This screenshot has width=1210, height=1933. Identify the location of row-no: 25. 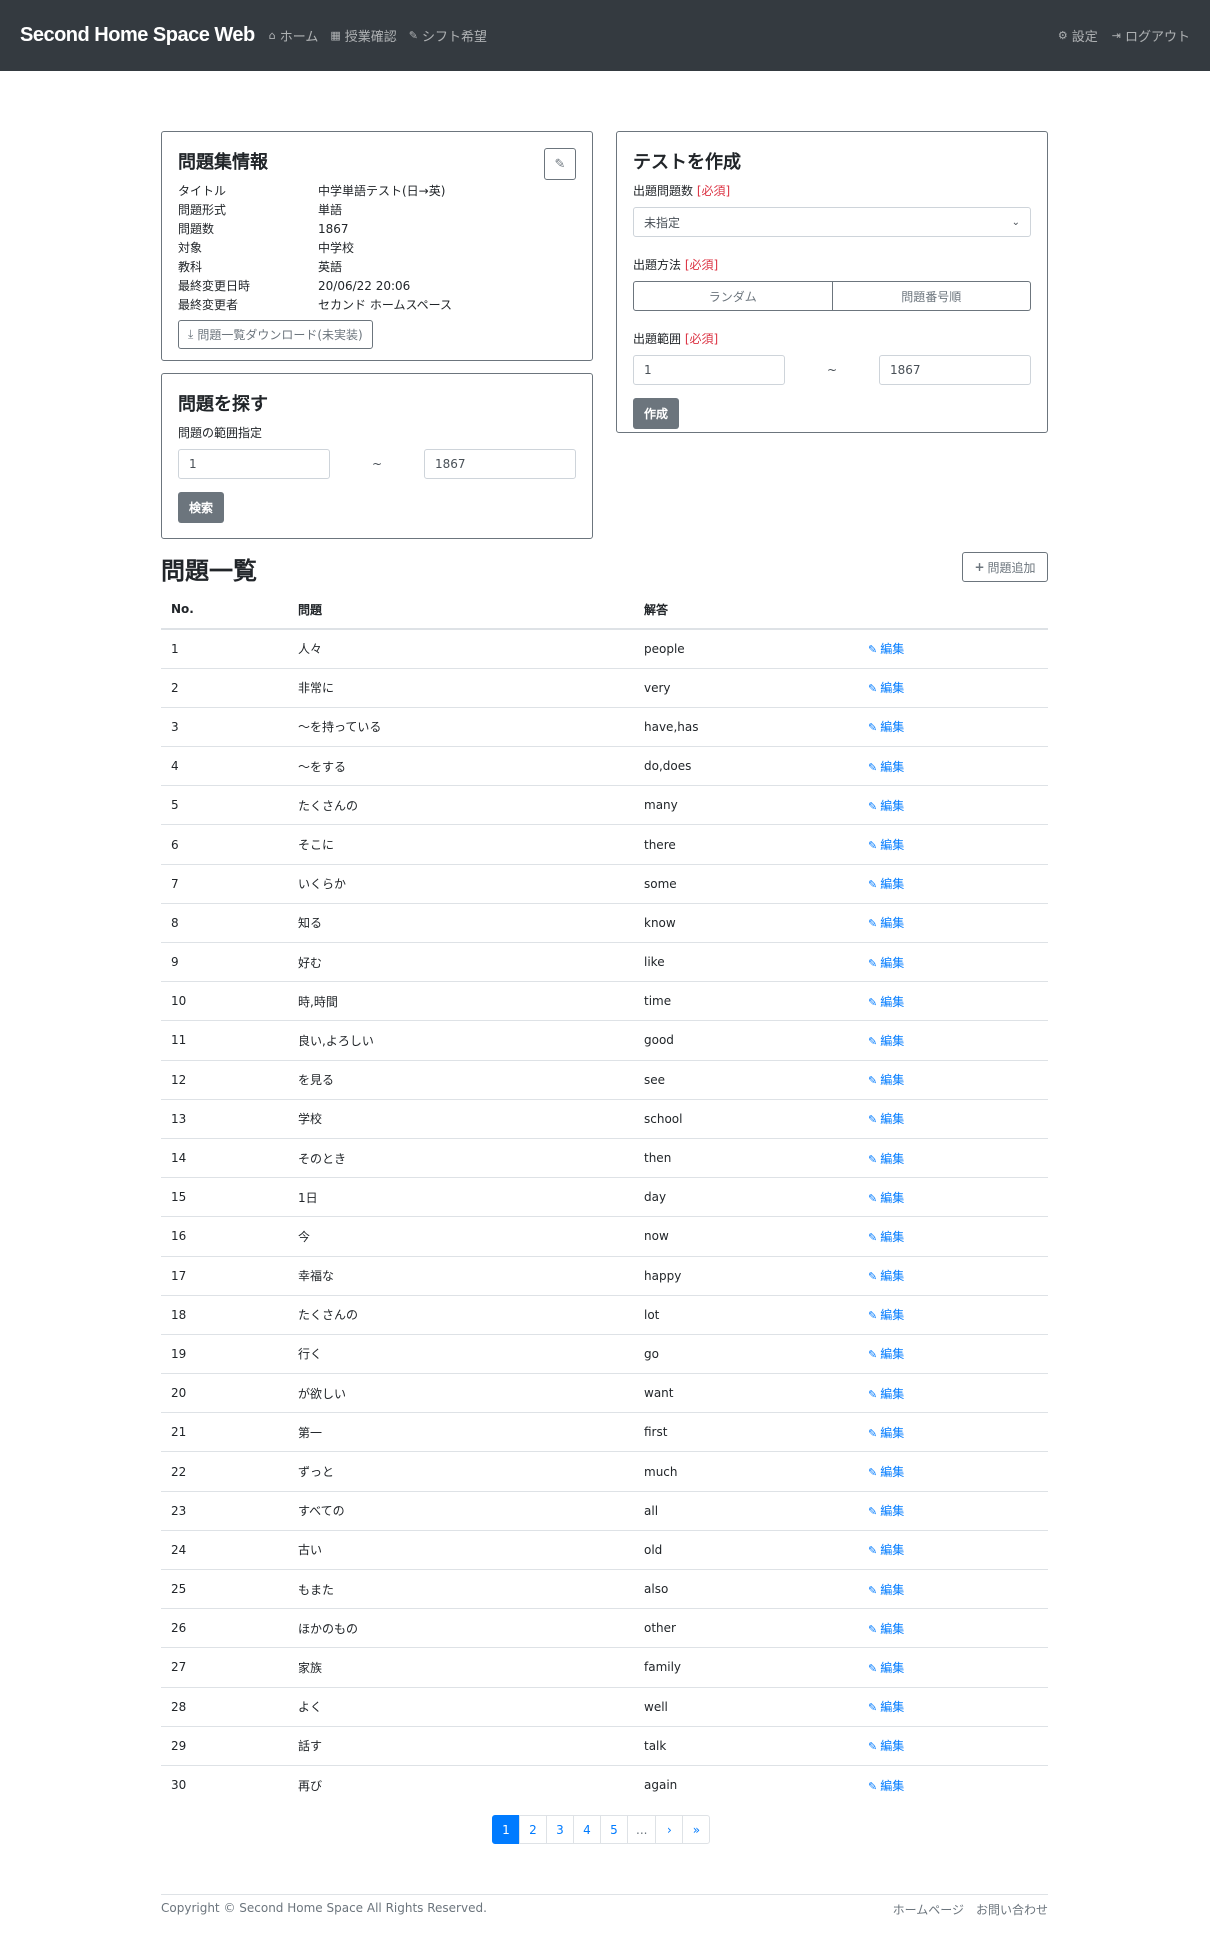
(224, 1588).